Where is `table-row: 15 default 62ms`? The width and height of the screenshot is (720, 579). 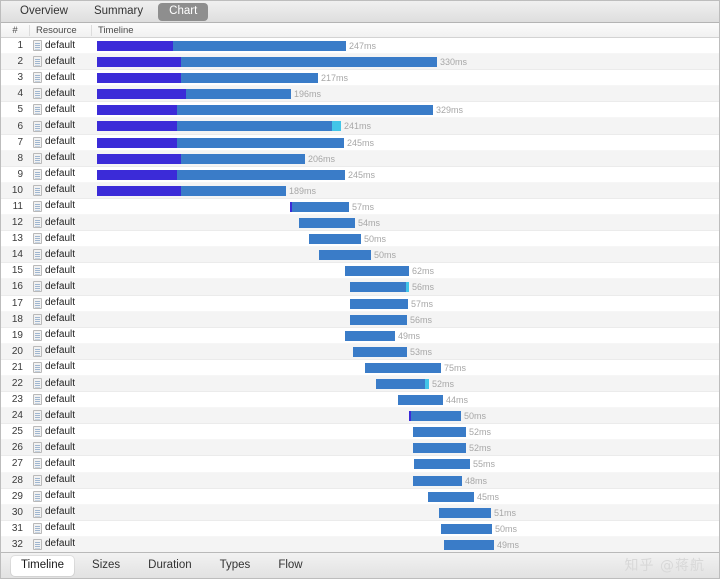 table-row: 15 default 62ms is located at coordinates (360, 271).